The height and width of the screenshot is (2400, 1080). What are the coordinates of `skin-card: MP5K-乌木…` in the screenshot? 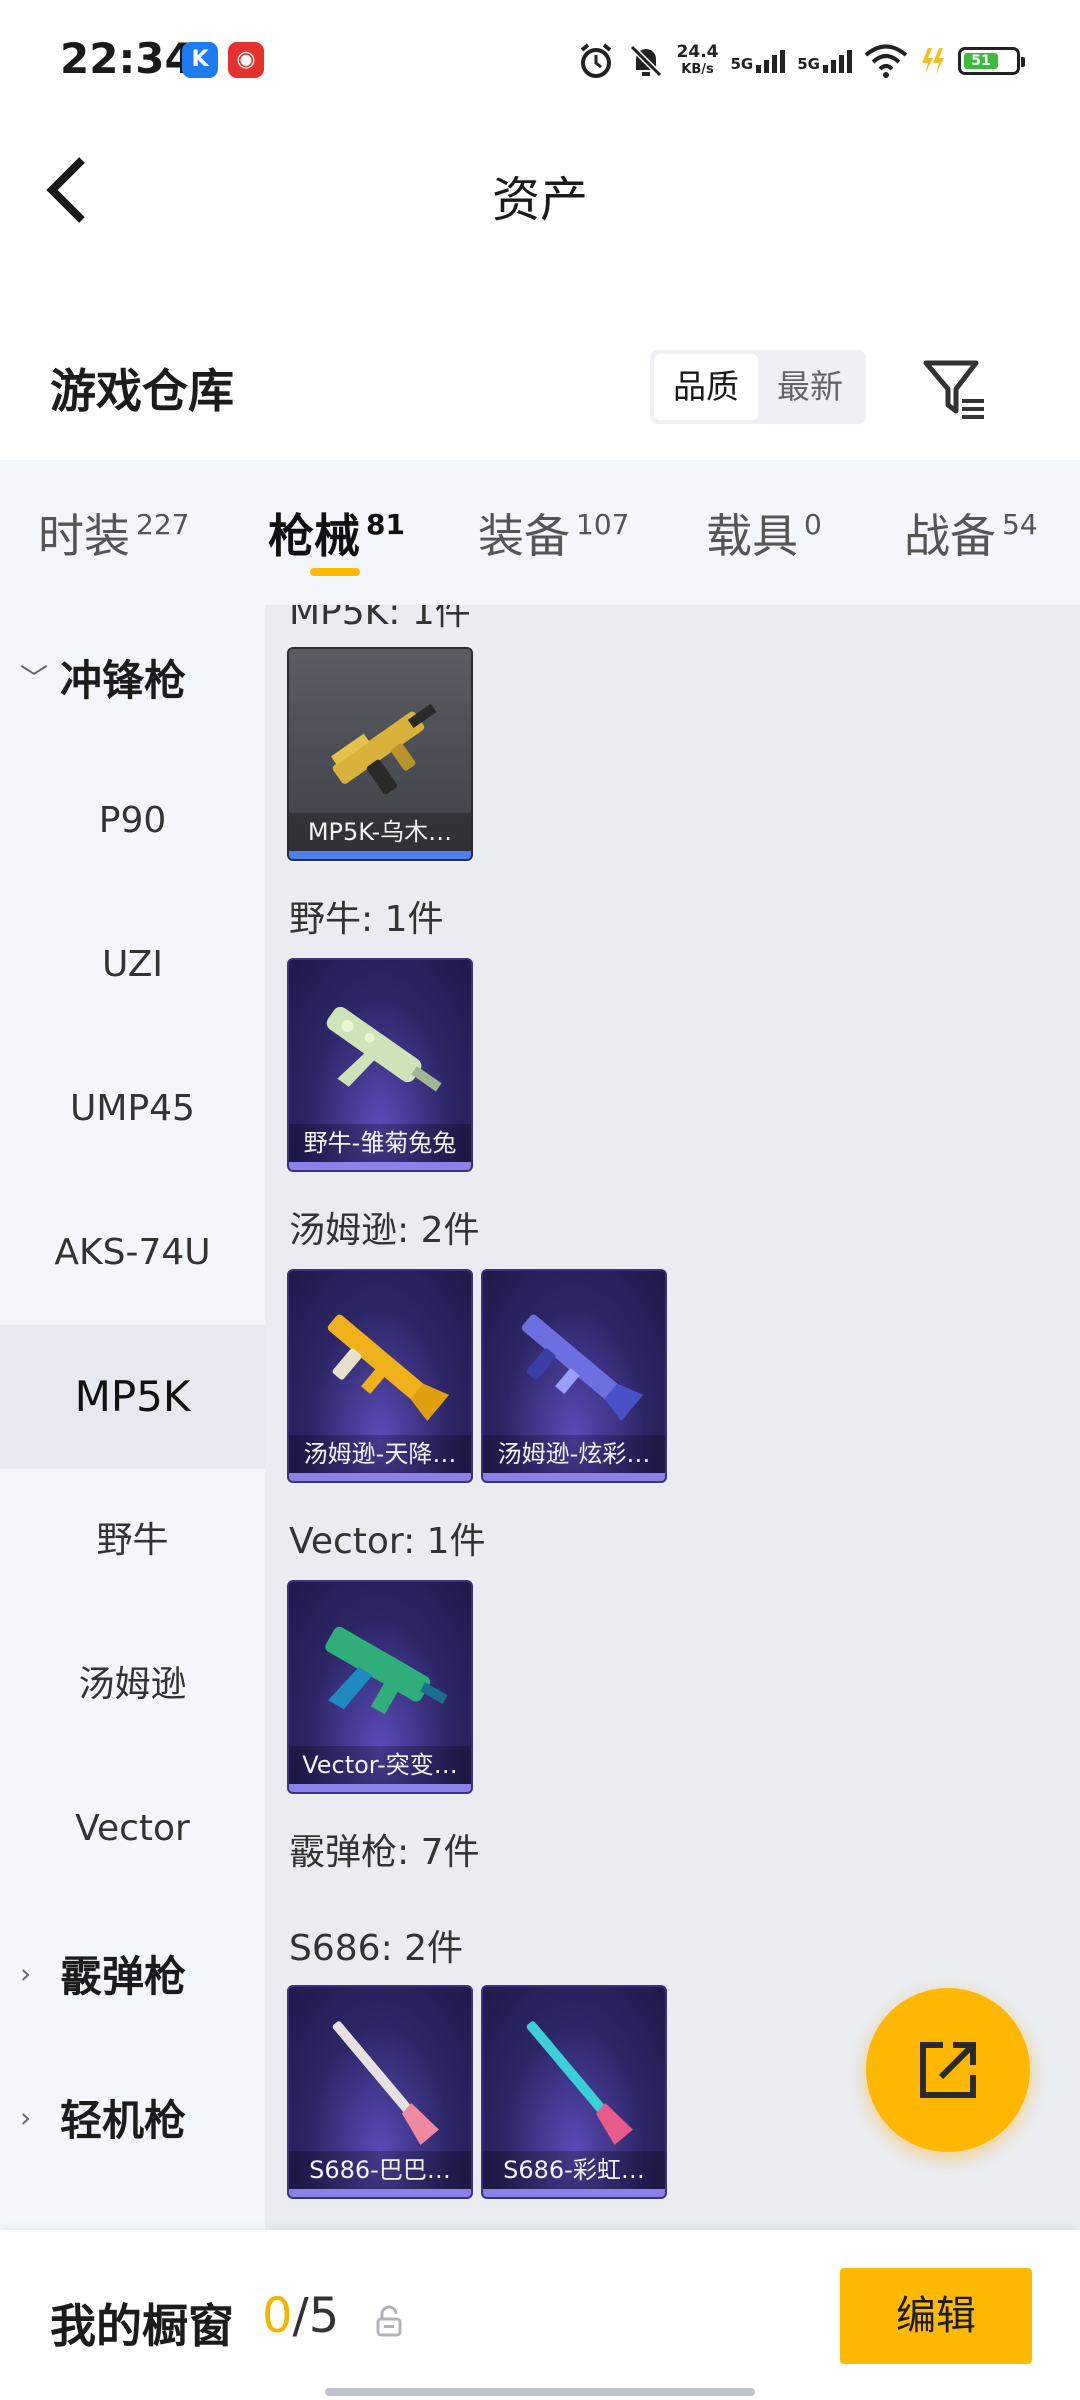 It's located at (380, 754).